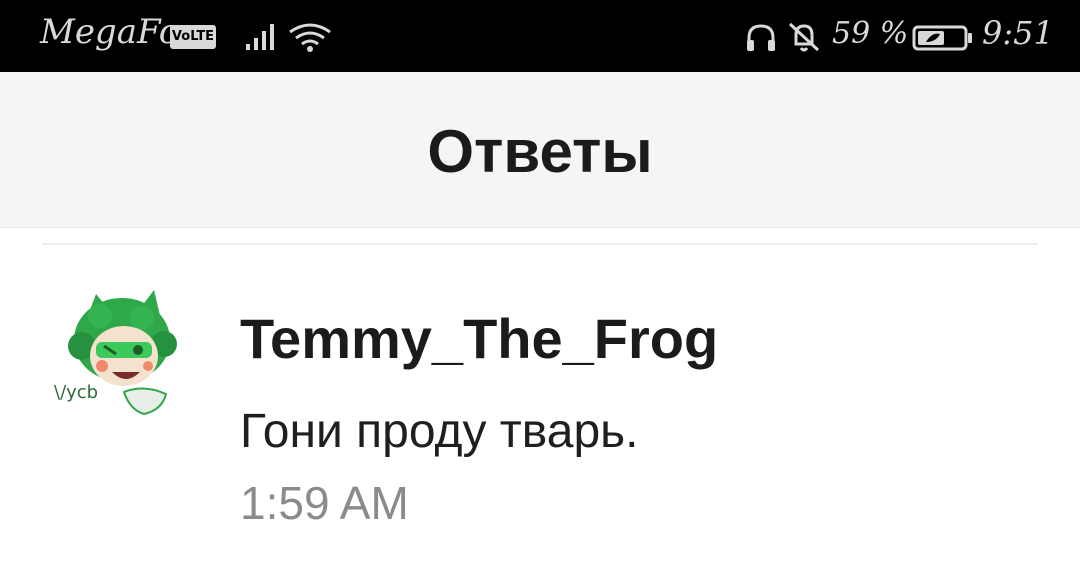  Describe the element at coordinates (804, 37) in the screenshot. I see `bell-off-icon` at that location.